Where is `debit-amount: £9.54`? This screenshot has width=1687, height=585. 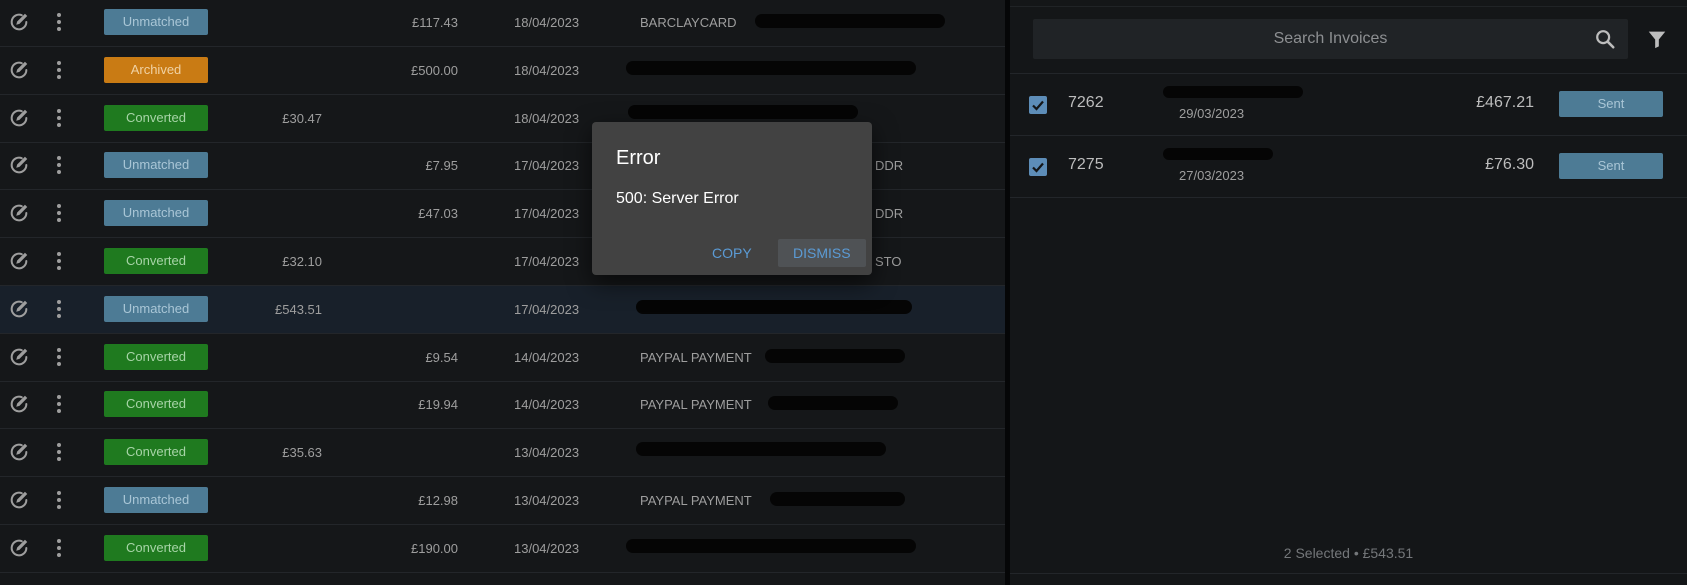
debit-amount: £9.54 is located at coordinates (441, 357).